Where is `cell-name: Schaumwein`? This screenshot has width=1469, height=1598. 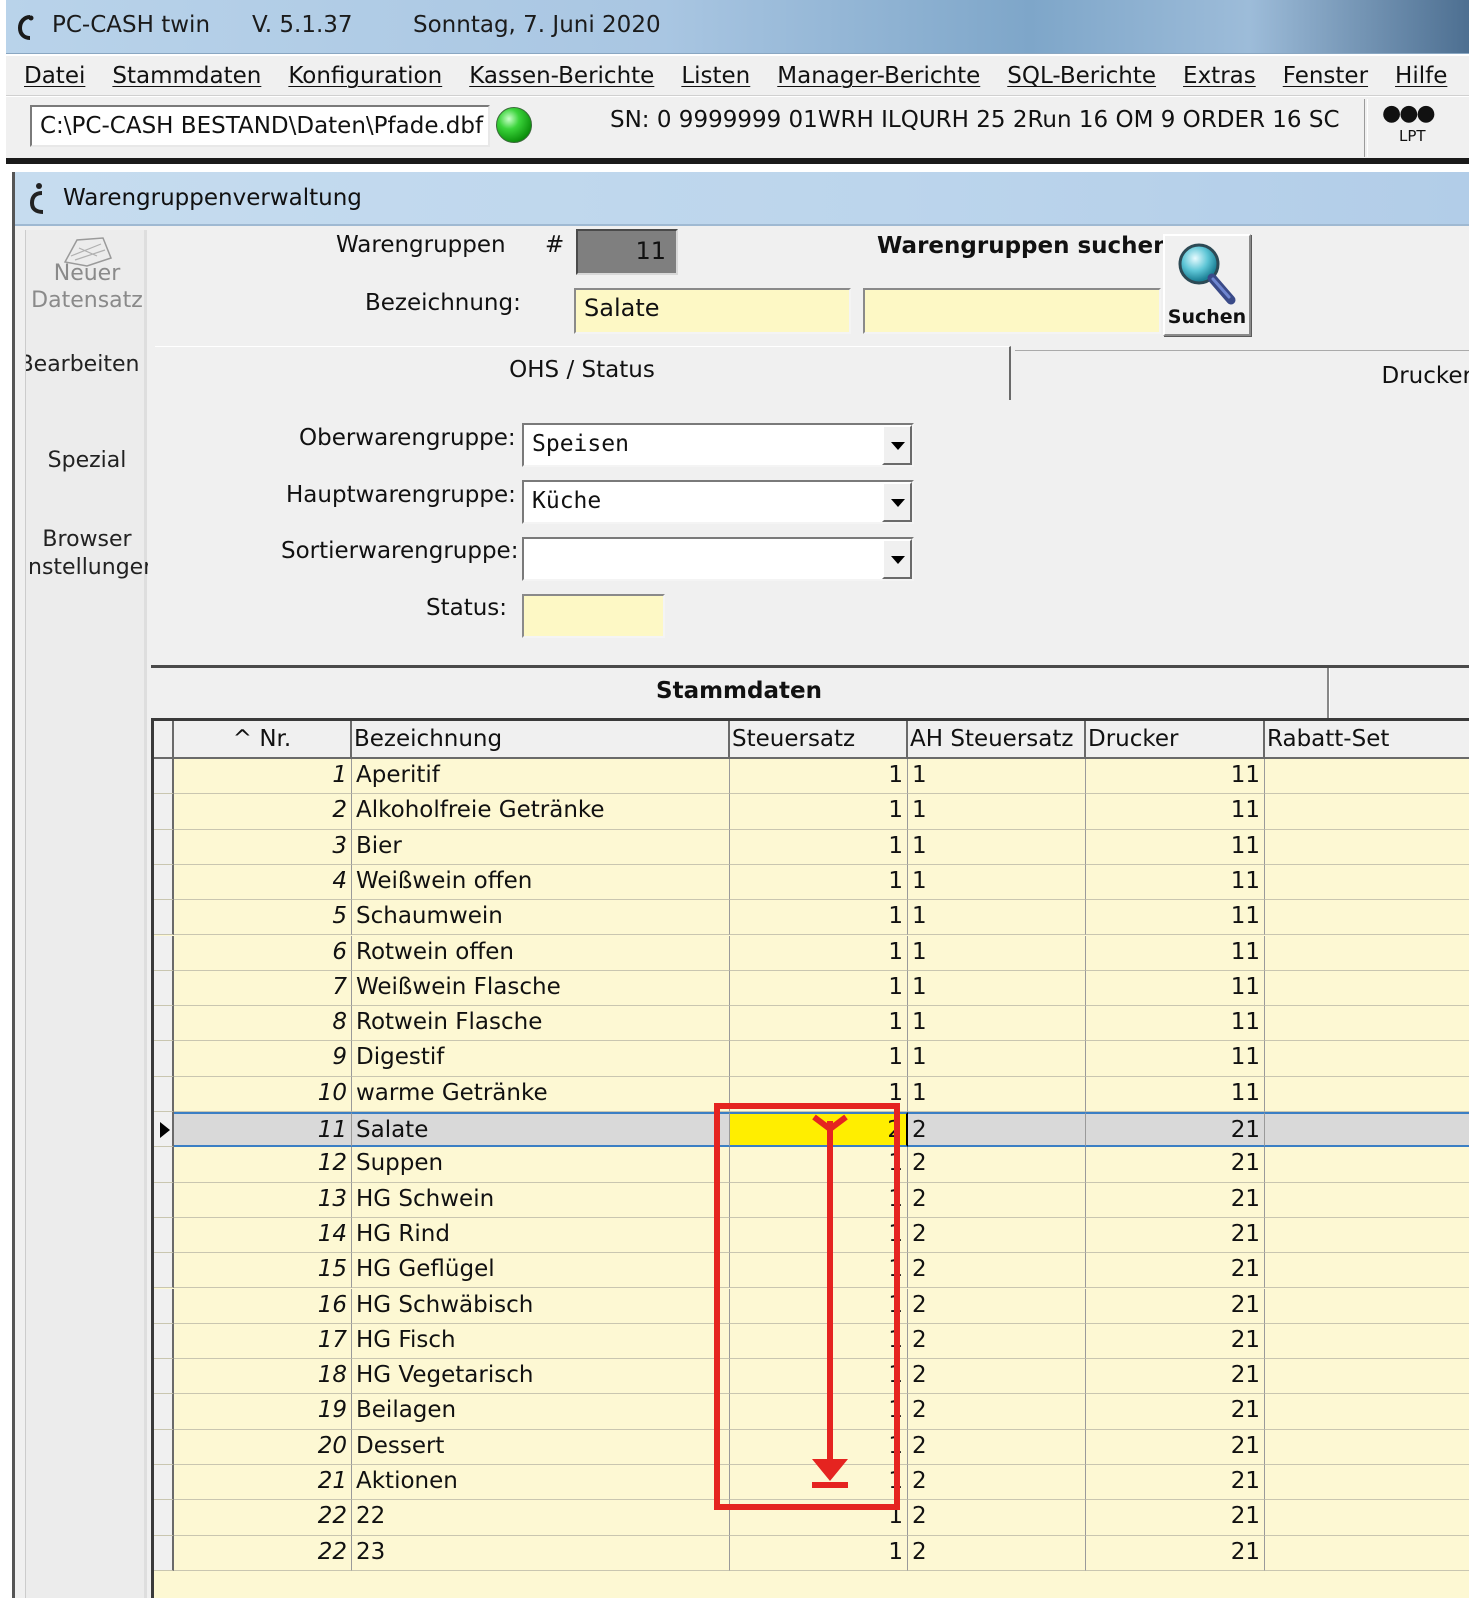 cell-name: Schaumwein is located at coordinates (541, 918).